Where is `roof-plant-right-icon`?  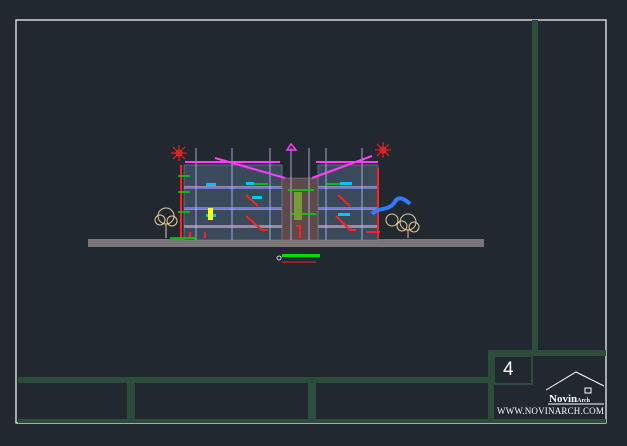 roof-plant-right-icon is located at coordinates (383, 150).